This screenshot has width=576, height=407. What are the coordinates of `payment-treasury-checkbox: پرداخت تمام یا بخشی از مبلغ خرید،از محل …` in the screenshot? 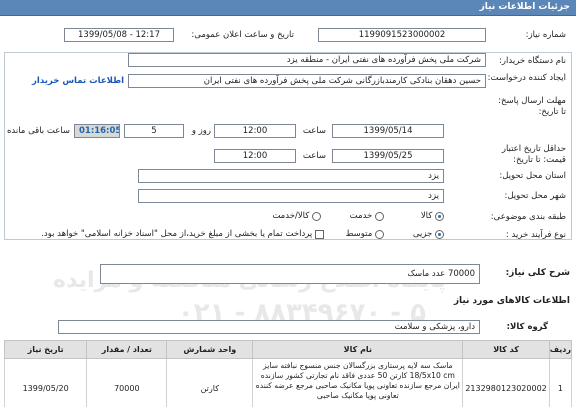 It's located at (182, 234).